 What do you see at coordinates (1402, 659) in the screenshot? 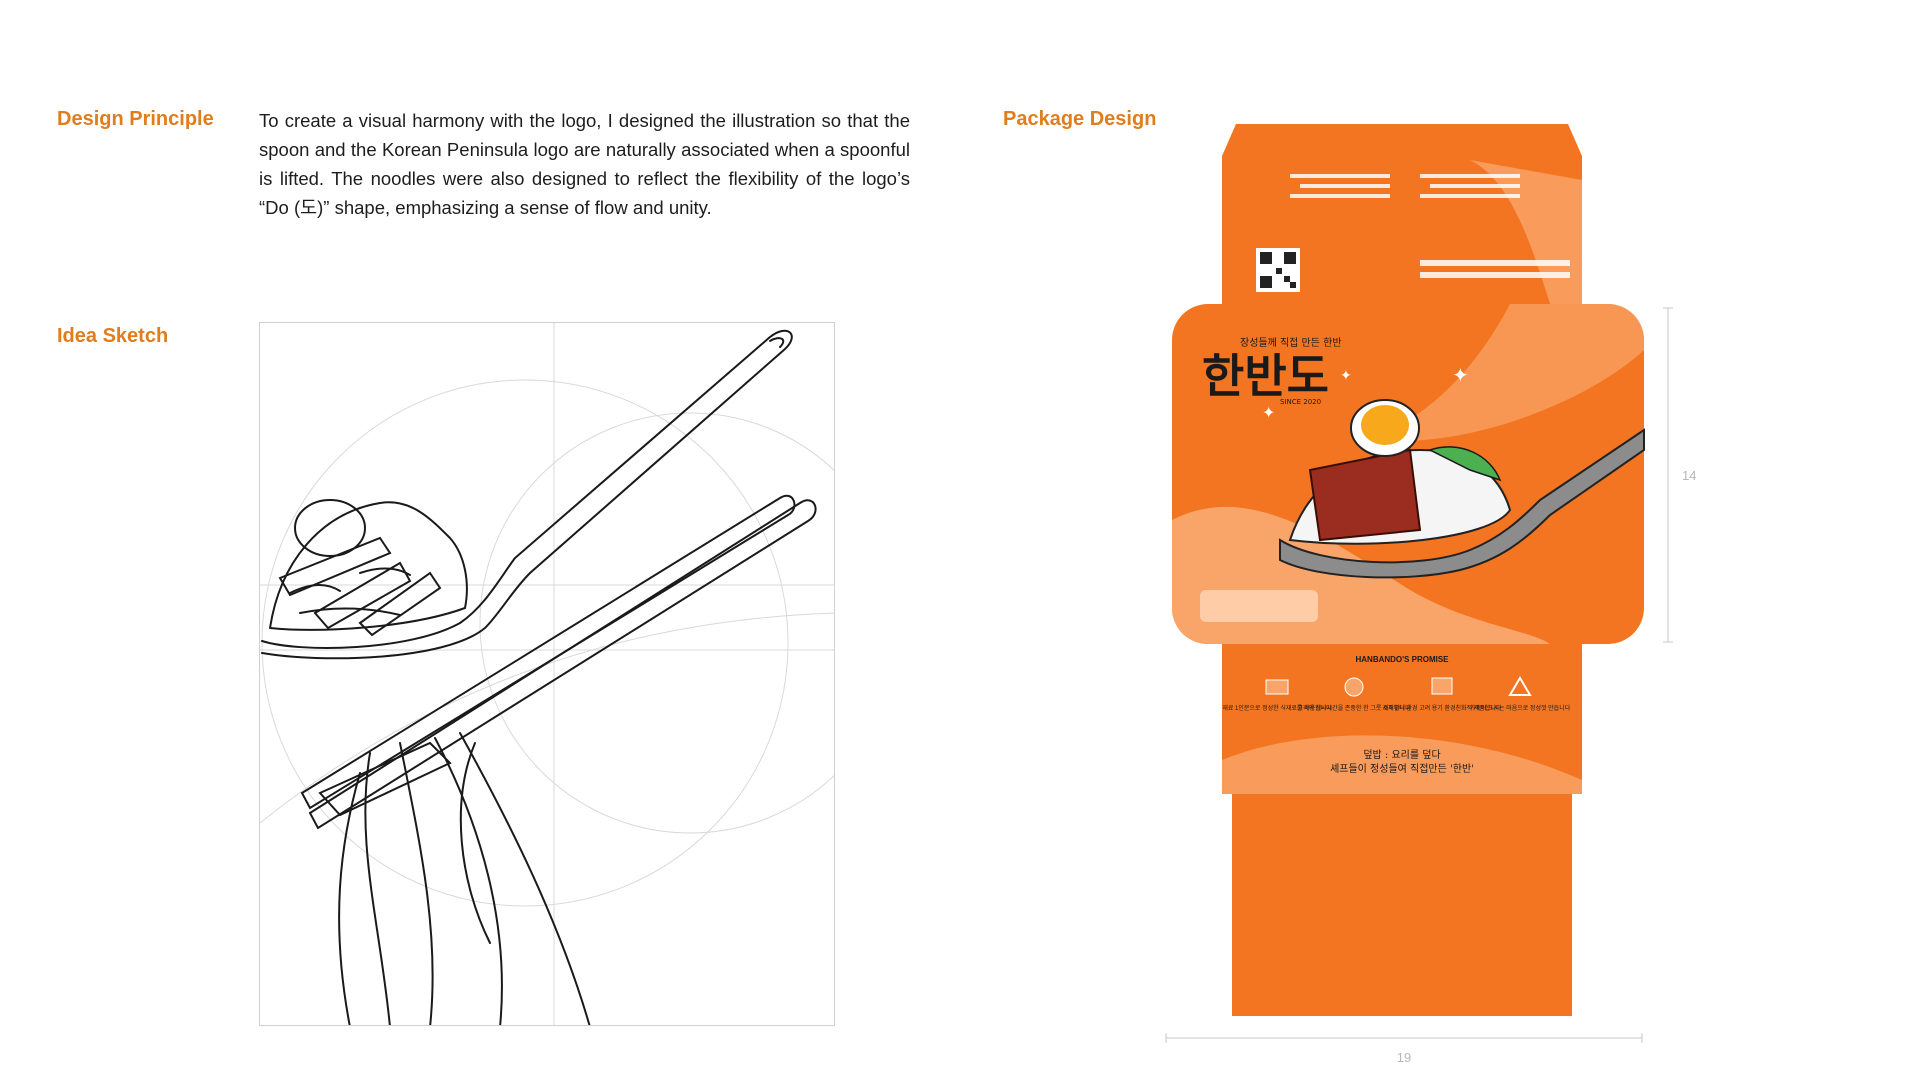
I see `package-promise-title: HANBANDO'S PROMISE` at bounding box center [1402, 659].